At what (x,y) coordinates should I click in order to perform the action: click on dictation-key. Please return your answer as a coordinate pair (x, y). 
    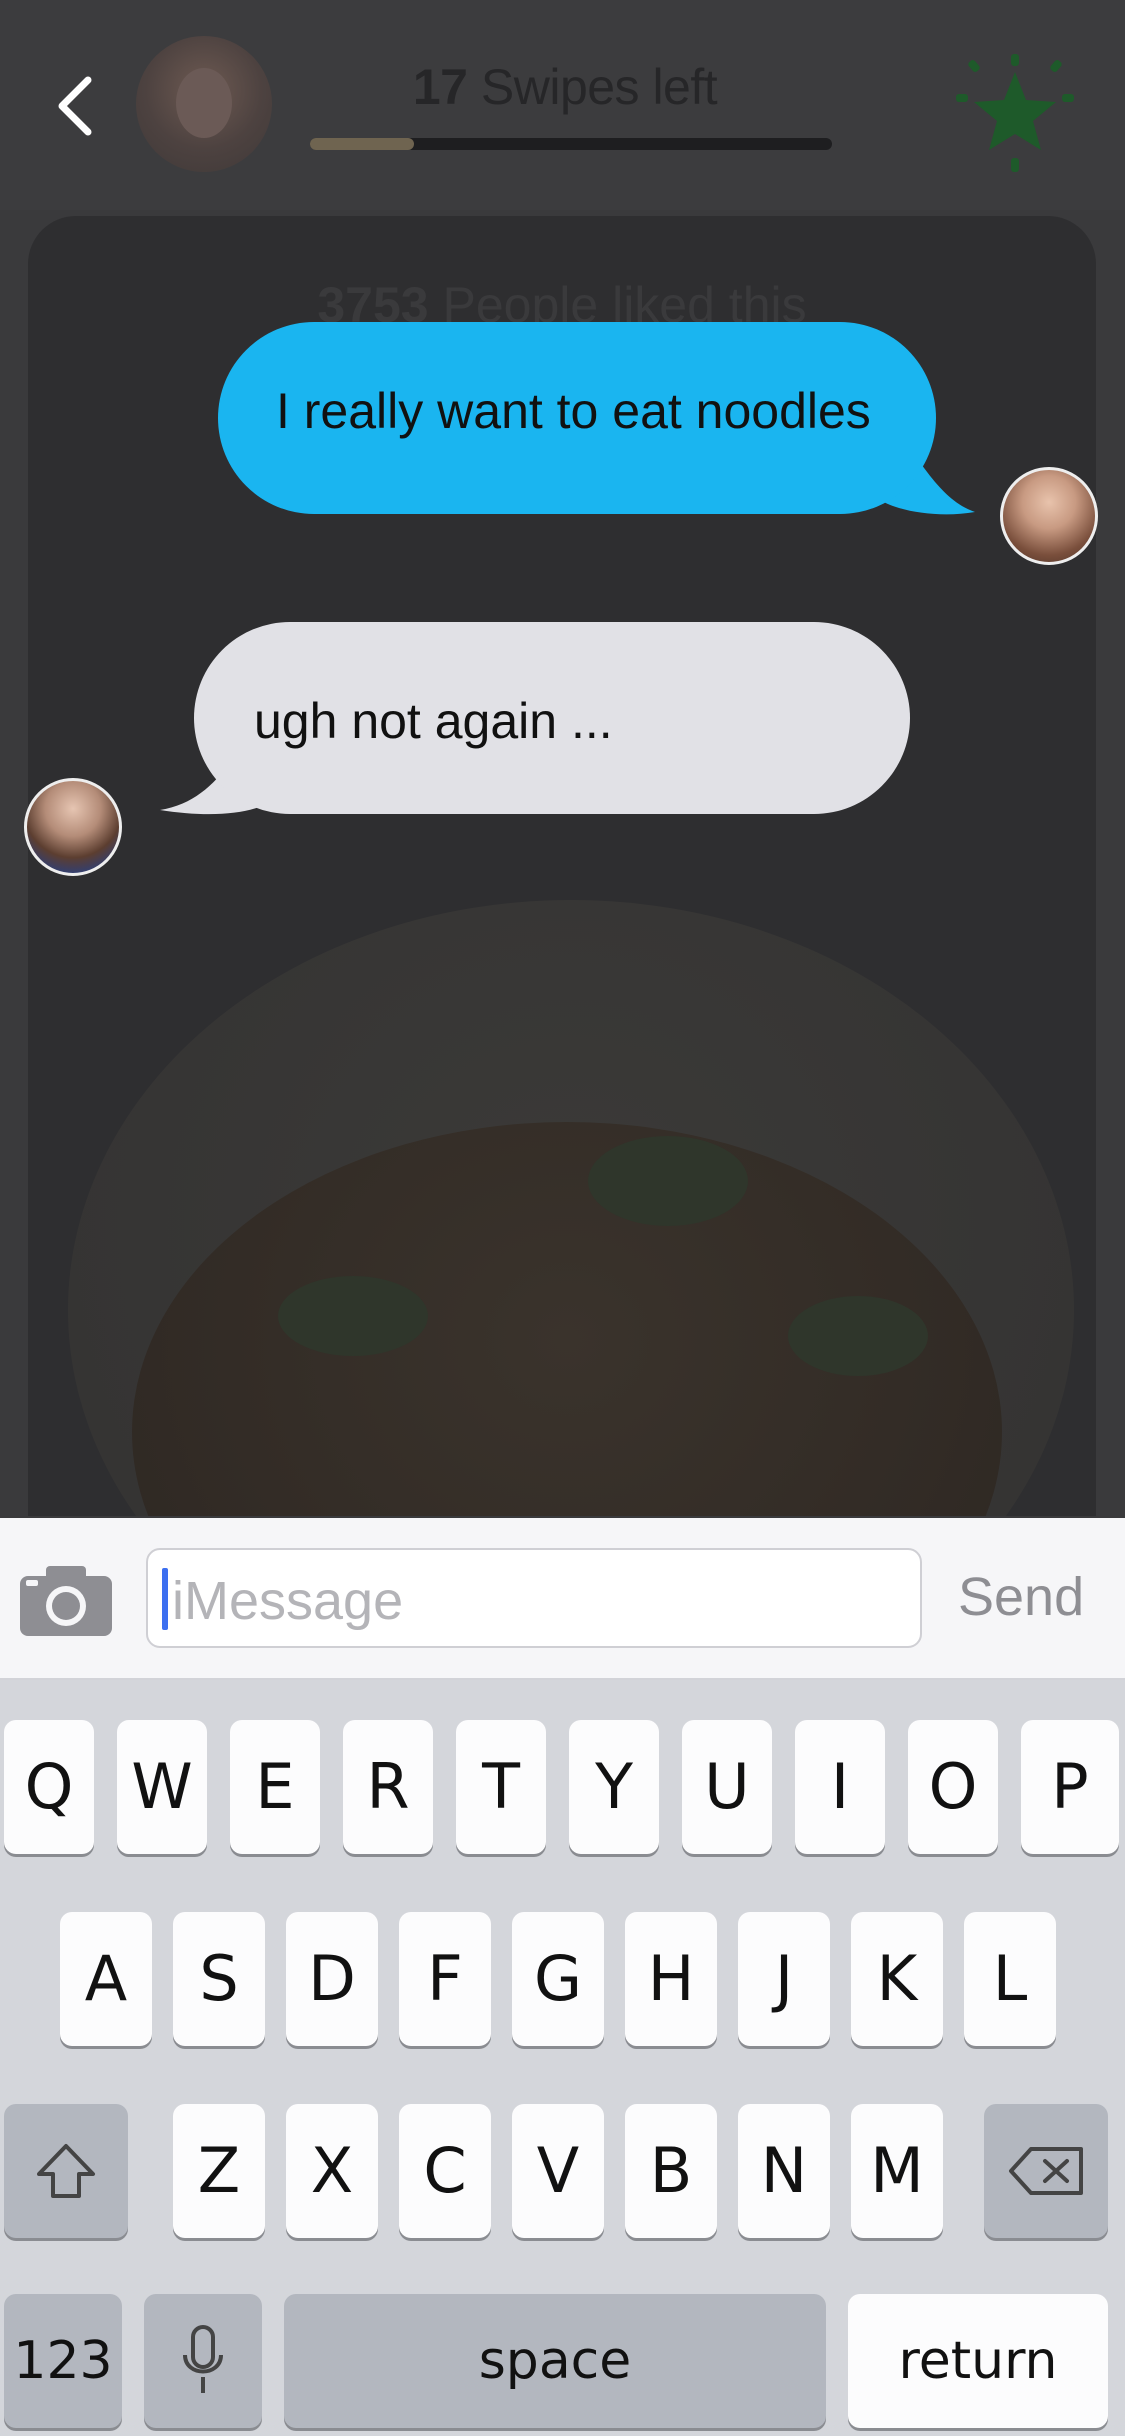
    Looking at the image, I should click on (203, 2361).